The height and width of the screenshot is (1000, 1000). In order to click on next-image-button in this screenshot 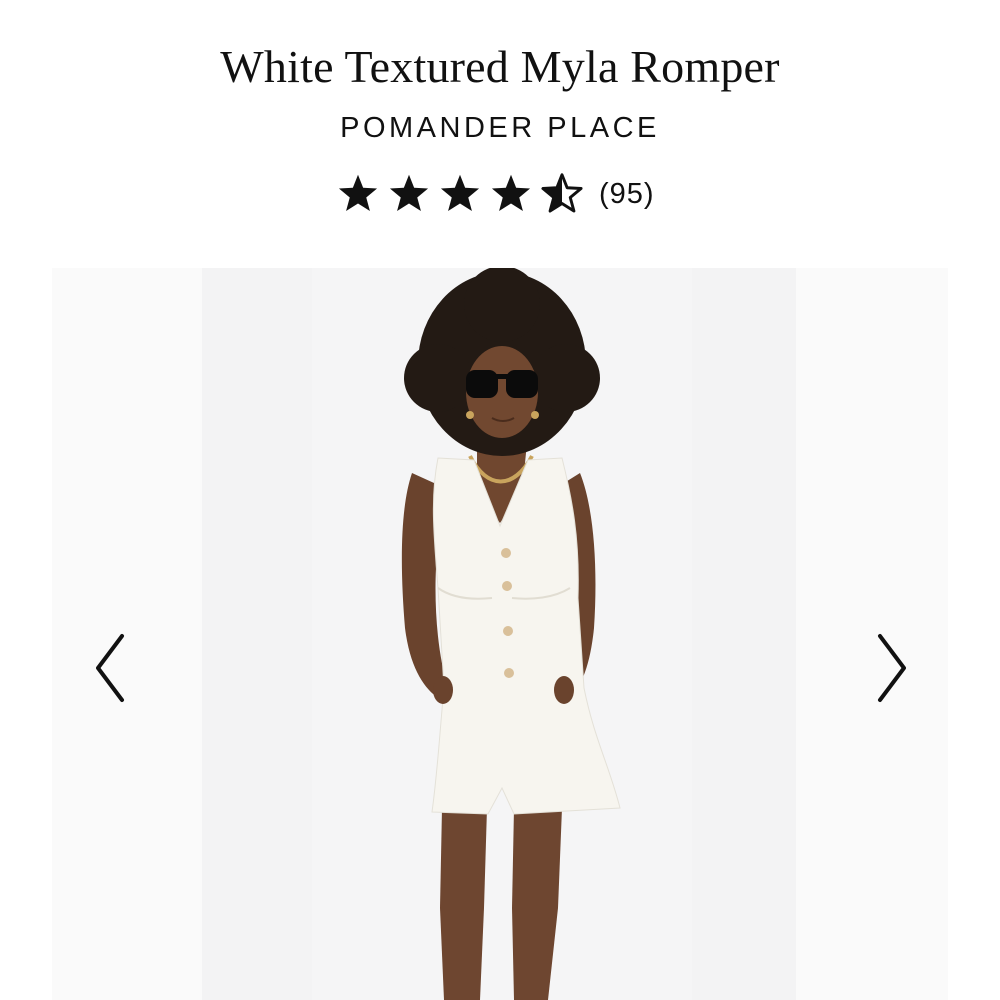, I will do `click(891, 668)`.